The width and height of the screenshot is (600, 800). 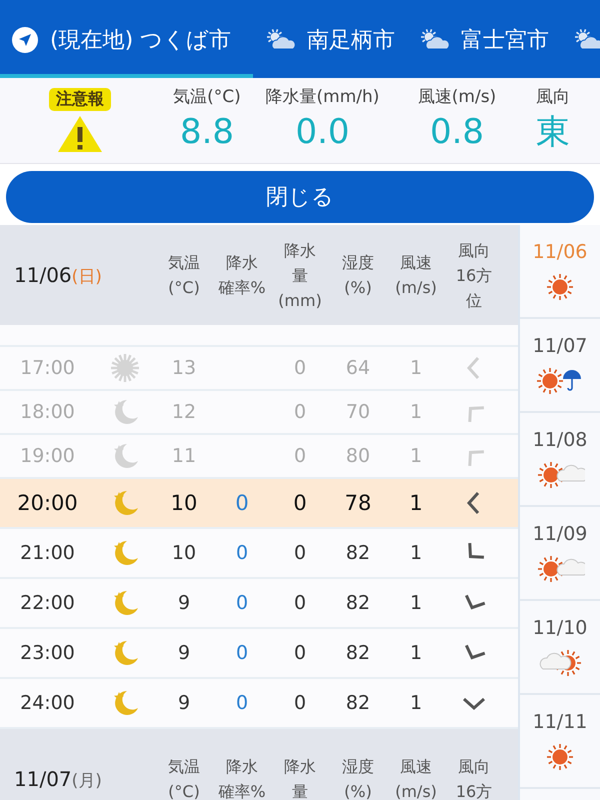 What do you see at coordinates (259, 654) in the screenshot?
I see `hour-row: 23:00 9 0 0 82 1` at bounding box center [259, 654].